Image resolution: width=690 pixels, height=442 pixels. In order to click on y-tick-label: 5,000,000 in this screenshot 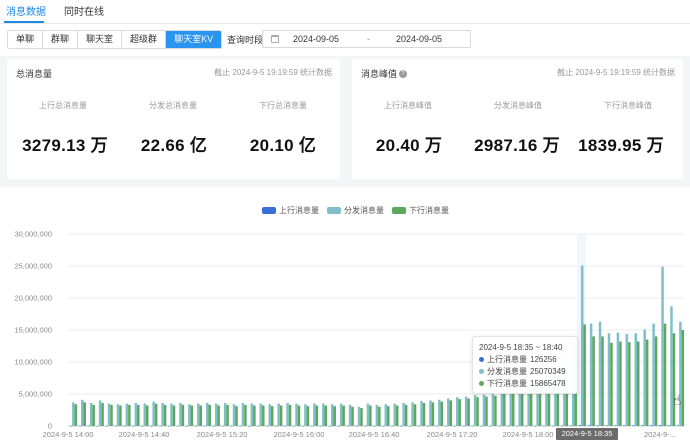, I will do `click(35, 394)`.